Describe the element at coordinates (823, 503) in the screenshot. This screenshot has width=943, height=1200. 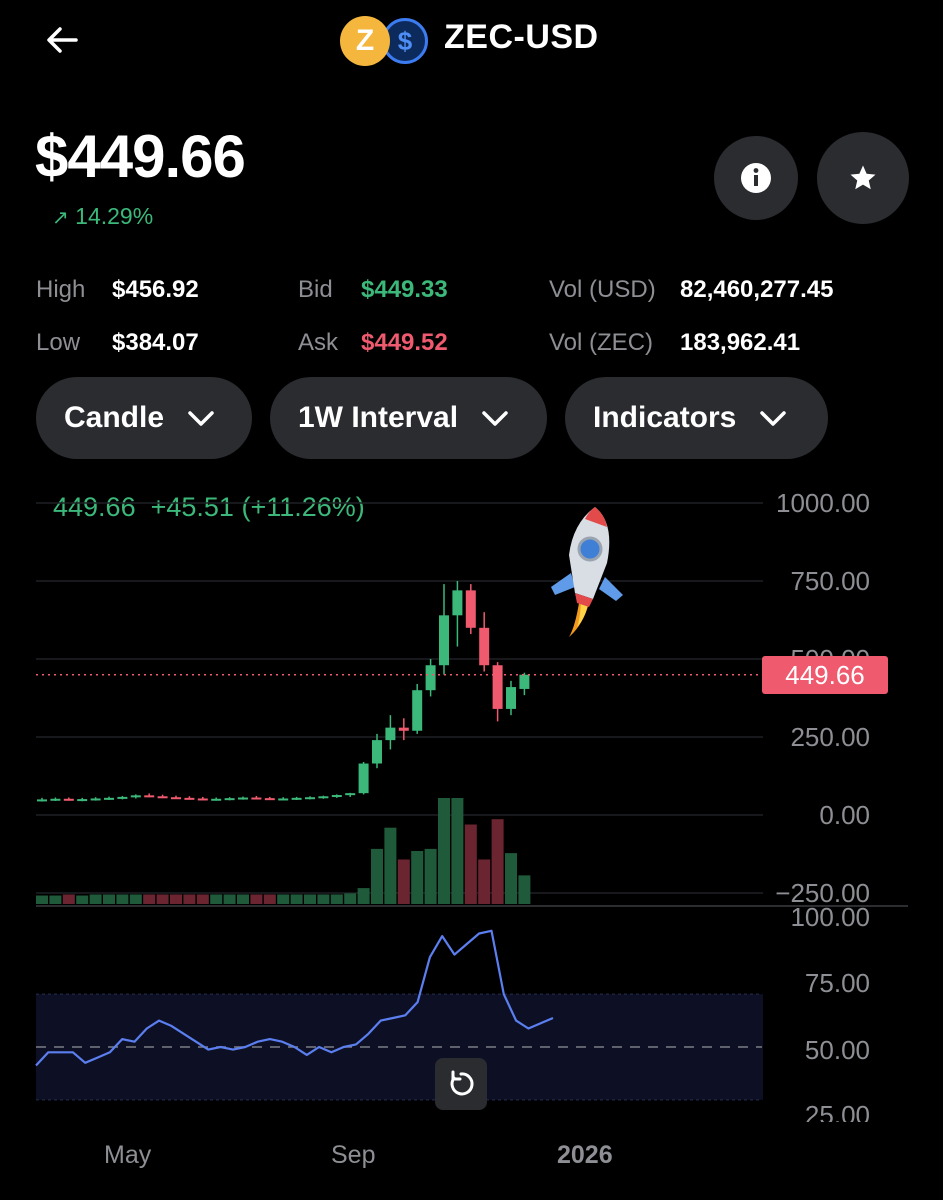
I see `price-axis-label: 1000.00` at that location.